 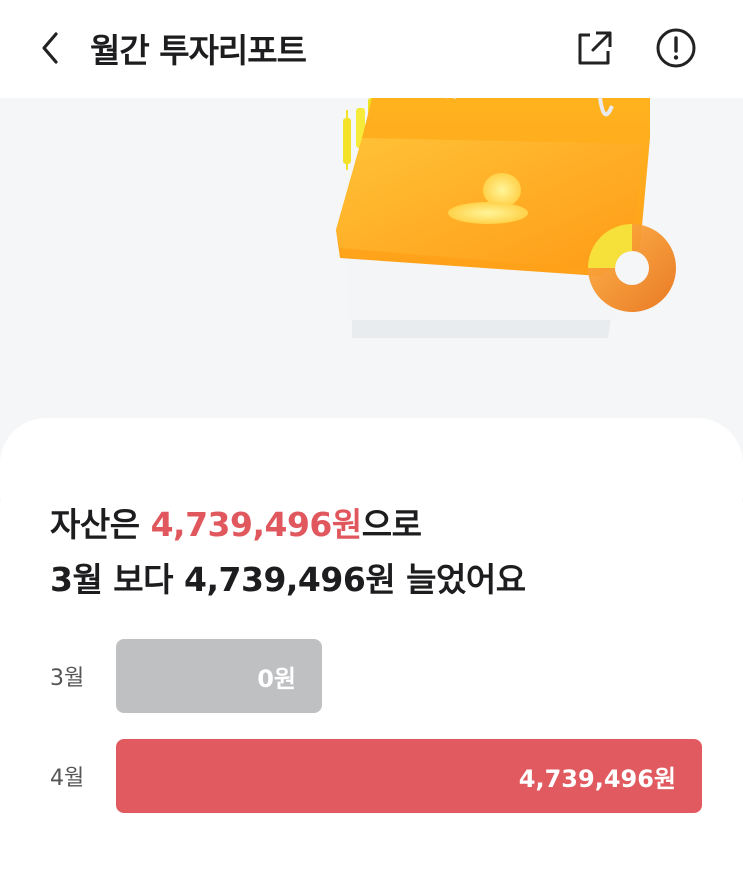 I want to click on summary-suffix: 으로, so click(x=391, y=524).